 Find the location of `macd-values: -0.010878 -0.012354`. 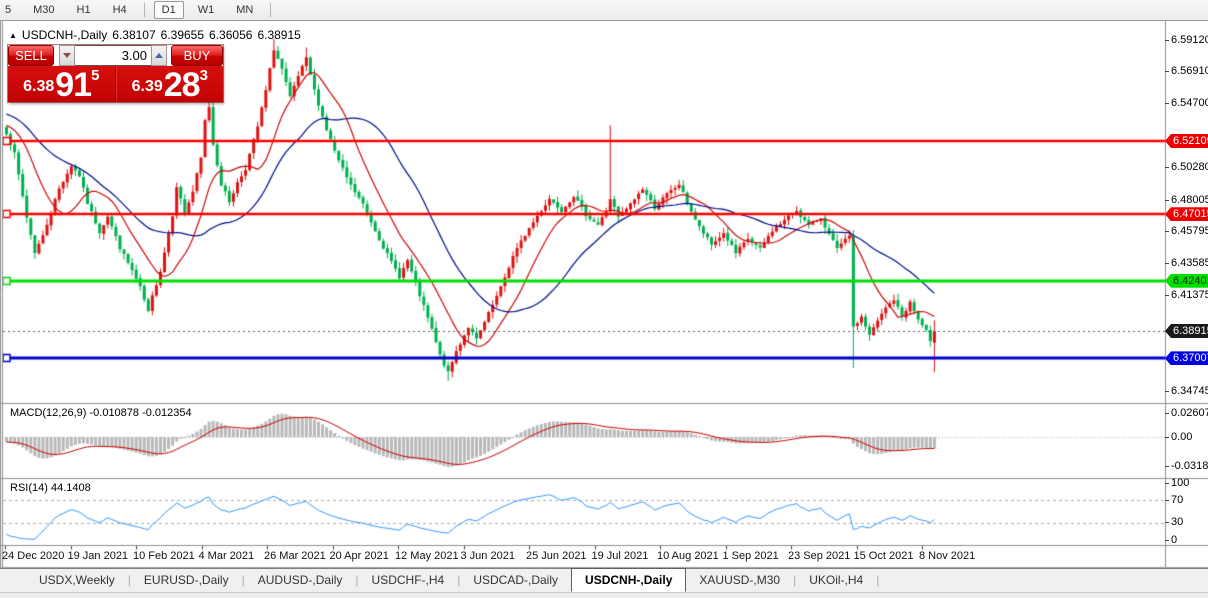

macd-values: -0.010878 -0.012354 is located at coordinates (140, 413).